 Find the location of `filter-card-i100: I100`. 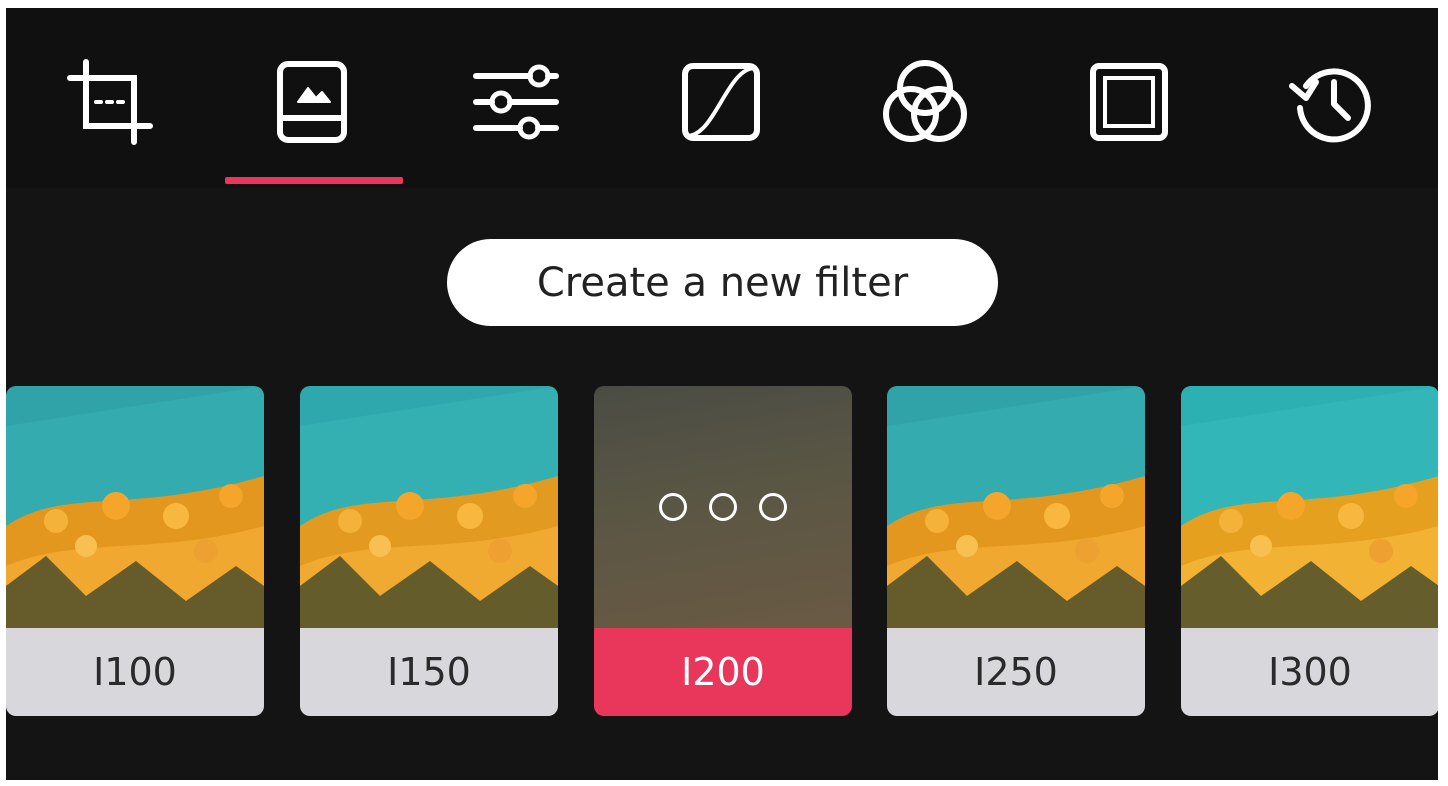

filter-card-i100: I100 is located at coordinates (135, 551).